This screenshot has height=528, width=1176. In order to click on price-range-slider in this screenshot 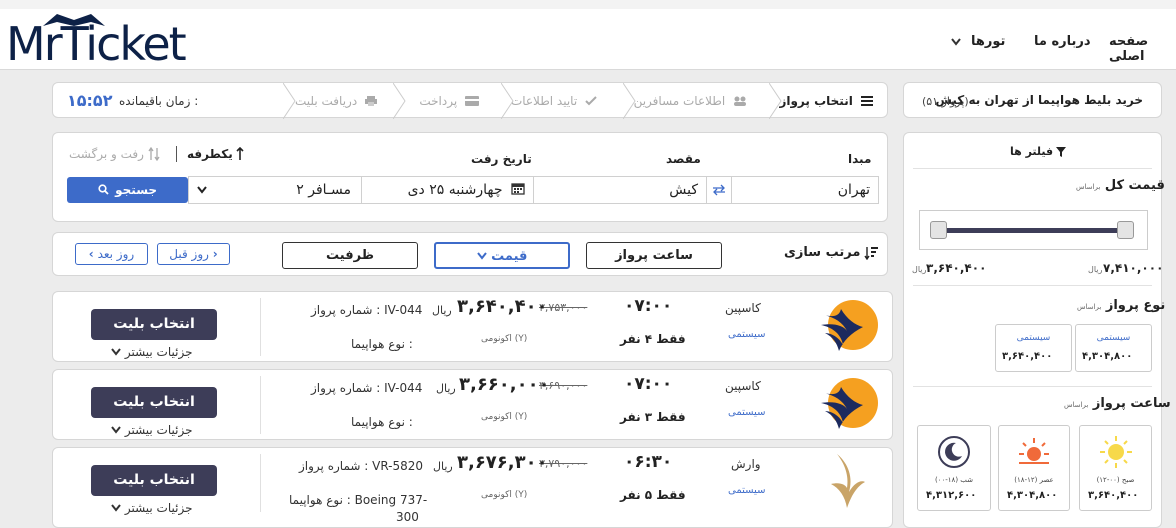, I will do `click(1033, 230)`.